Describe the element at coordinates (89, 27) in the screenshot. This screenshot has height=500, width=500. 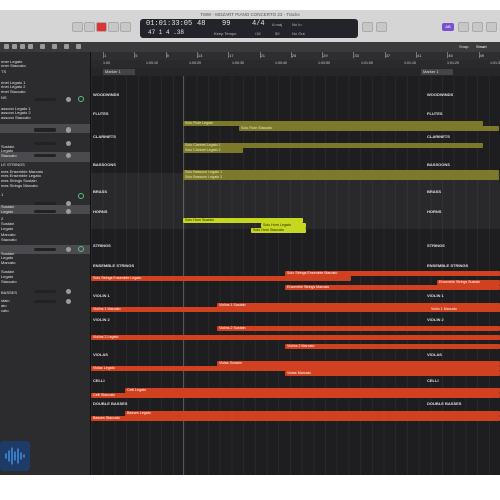
I see `forward-button` at that location.